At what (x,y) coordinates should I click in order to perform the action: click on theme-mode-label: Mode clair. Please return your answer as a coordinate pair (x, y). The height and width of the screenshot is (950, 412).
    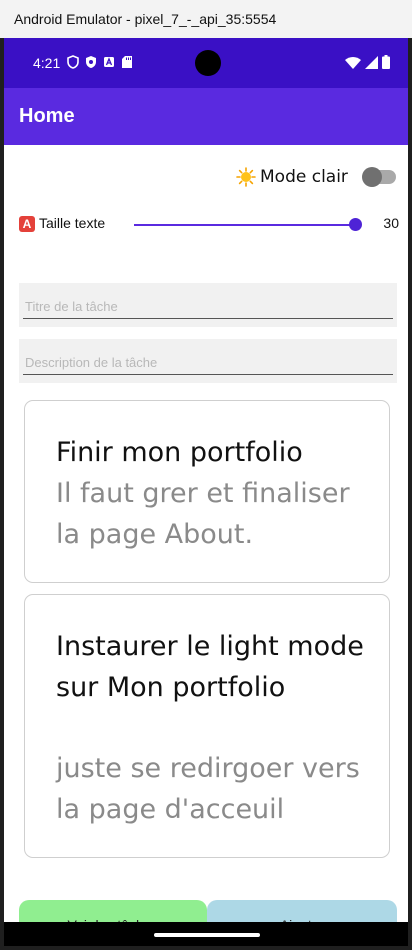
    Looking at the image, I should click on (304, 177).